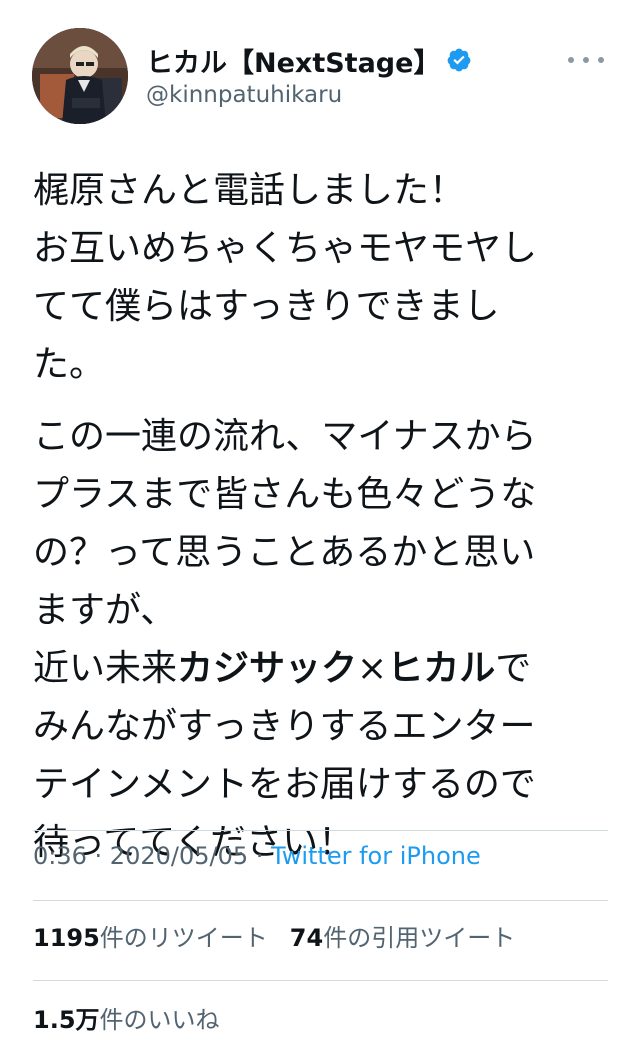  What do you see at coordinates (249, 190) in the screenshot?
I see `tweet-line: 梶原さんと電話しました！` at bounding box center [249, 190].